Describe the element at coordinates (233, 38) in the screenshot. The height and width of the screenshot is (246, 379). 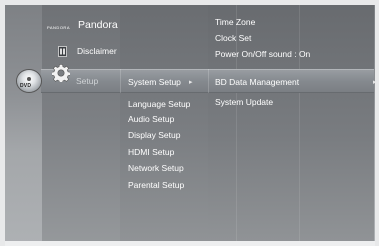
I see `system-menu-item: Clock Set` at that location.